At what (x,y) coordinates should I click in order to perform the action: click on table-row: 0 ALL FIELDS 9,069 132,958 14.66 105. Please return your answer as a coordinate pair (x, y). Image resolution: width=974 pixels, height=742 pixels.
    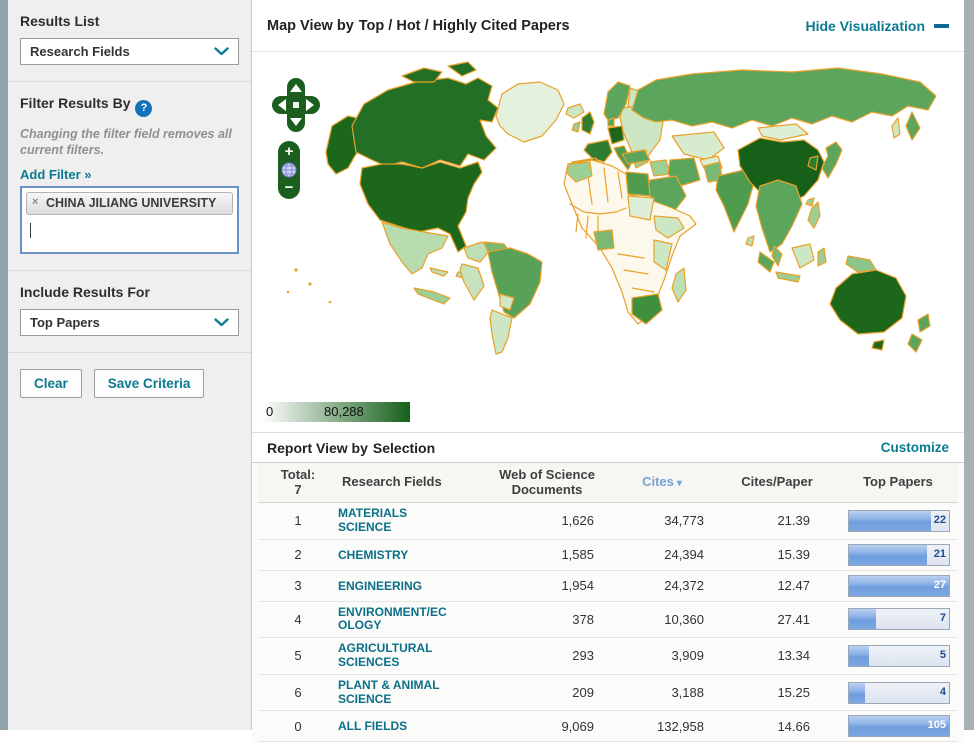
    Looking at the image, I should click on (608, 726).